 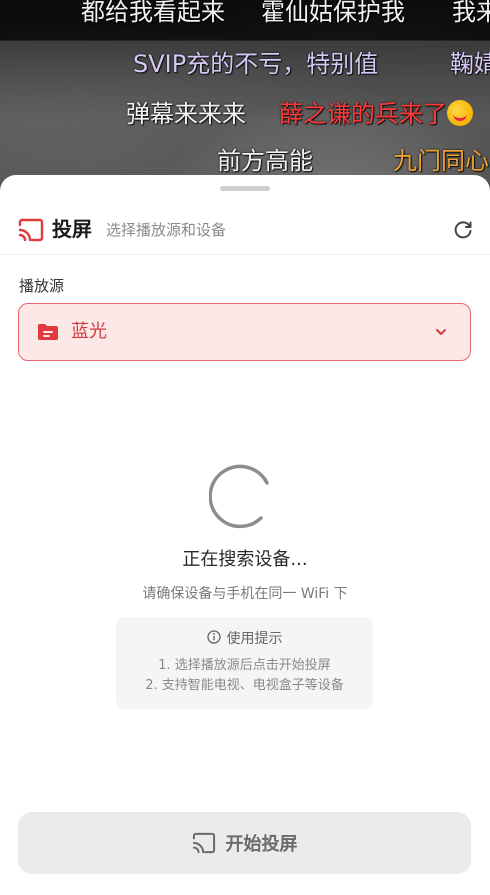 What do you see at coordinates (213, 637) in the screenshot?
I see `info-icon` at bounding box center [213, 637].